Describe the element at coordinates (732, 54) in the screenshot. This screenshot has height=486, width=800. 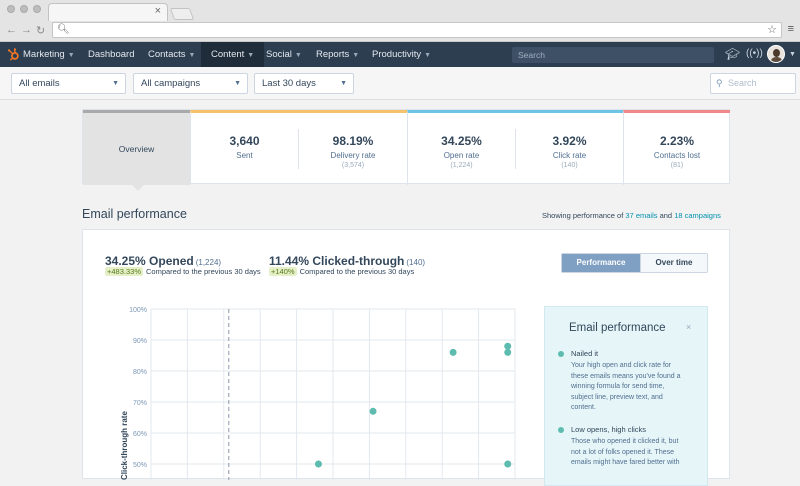
I see `academy-cap-icon: 🎓︎` at that location.